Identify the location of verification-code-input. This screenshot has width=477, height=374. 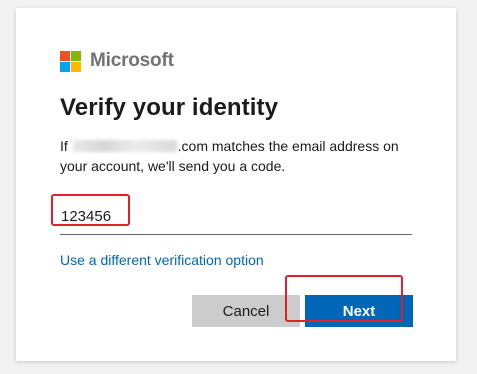
(236, 216).